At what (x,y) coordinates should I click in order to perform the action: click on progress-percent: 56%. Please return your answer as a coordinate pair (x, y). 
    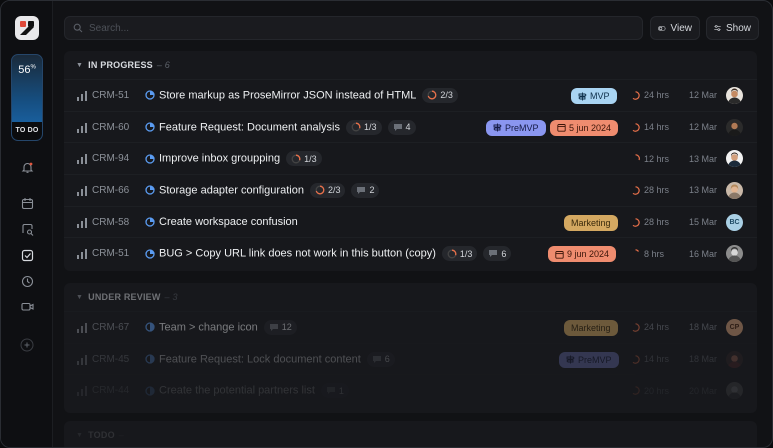
    Looking at the image, I should click on (27, 70).